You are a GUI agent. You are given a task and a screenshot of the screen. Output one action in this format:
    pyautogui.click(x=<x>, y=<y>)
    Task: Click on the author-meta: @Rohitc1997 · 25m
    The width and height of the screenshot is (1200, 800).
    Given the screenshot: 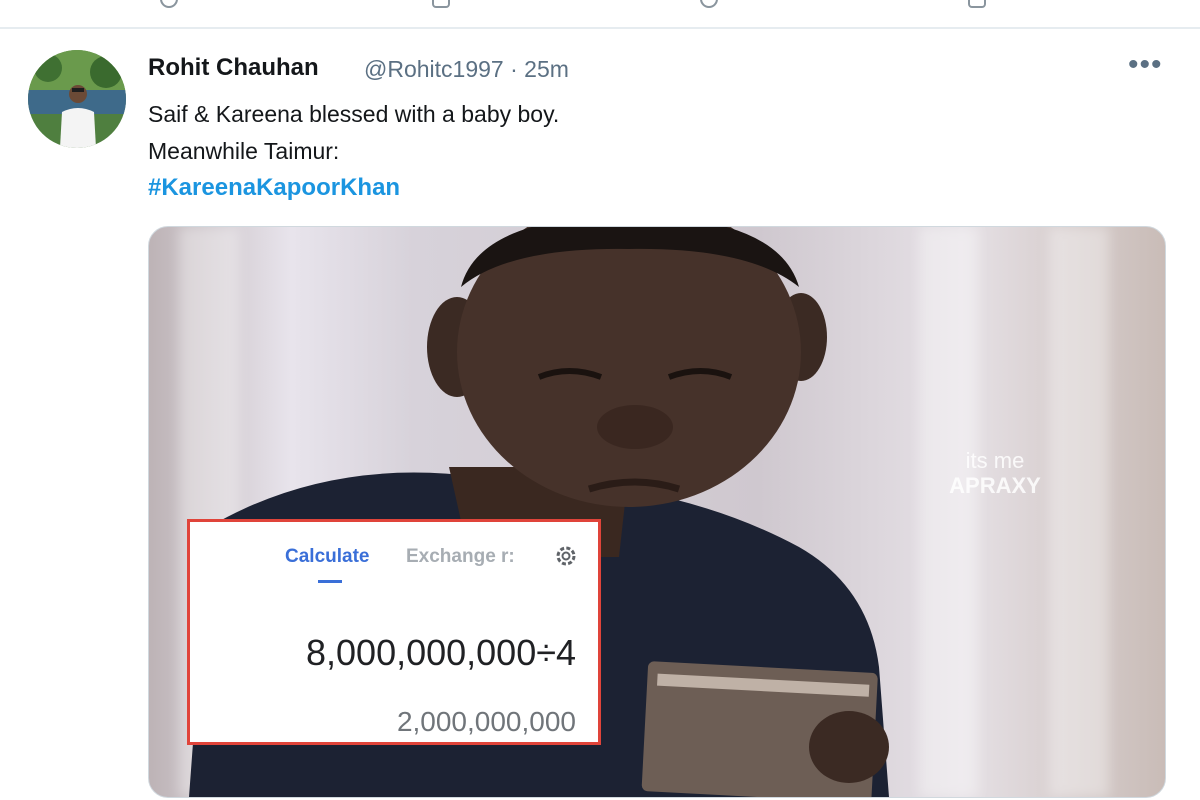 What is the action you would take?
    pyautogui.click(x=466, y=69)
    